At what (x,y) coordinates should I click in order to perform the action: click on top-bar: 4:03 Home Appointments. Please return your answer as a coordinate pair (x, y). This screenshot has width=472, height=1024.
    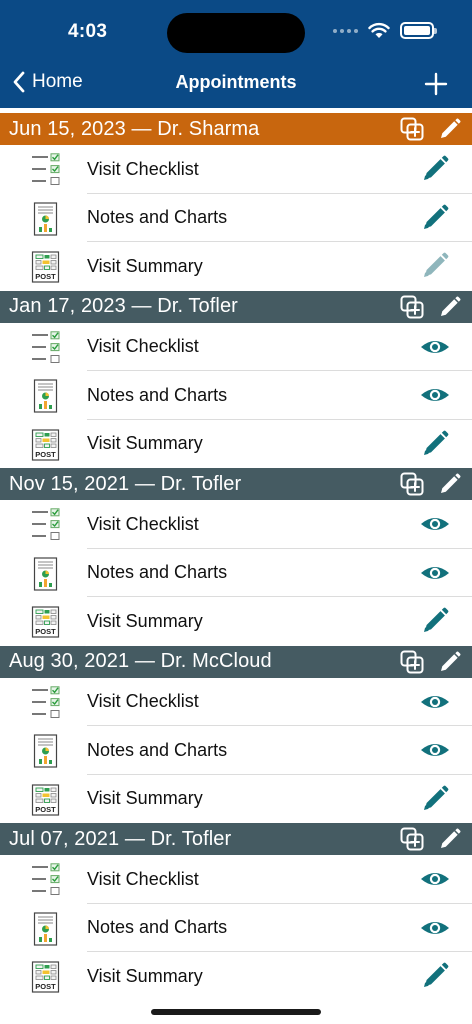
    Looking at the image, I should click on (236, 54).